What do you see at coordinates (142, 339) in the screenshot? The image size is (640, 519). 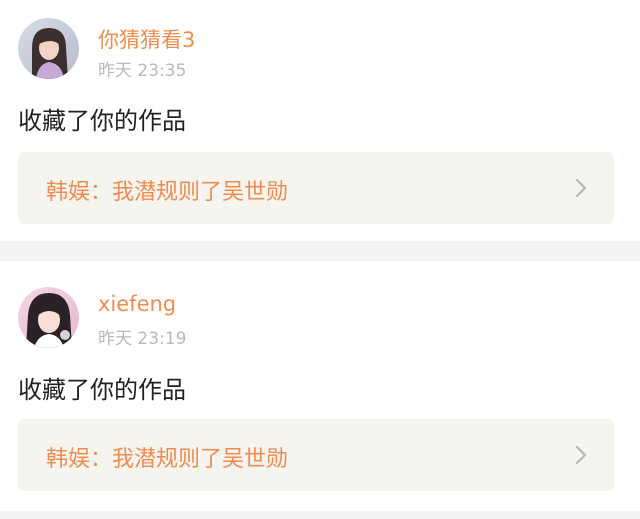 I see `timestamp: 昨天 23:19` at bounding box center [142, 339].